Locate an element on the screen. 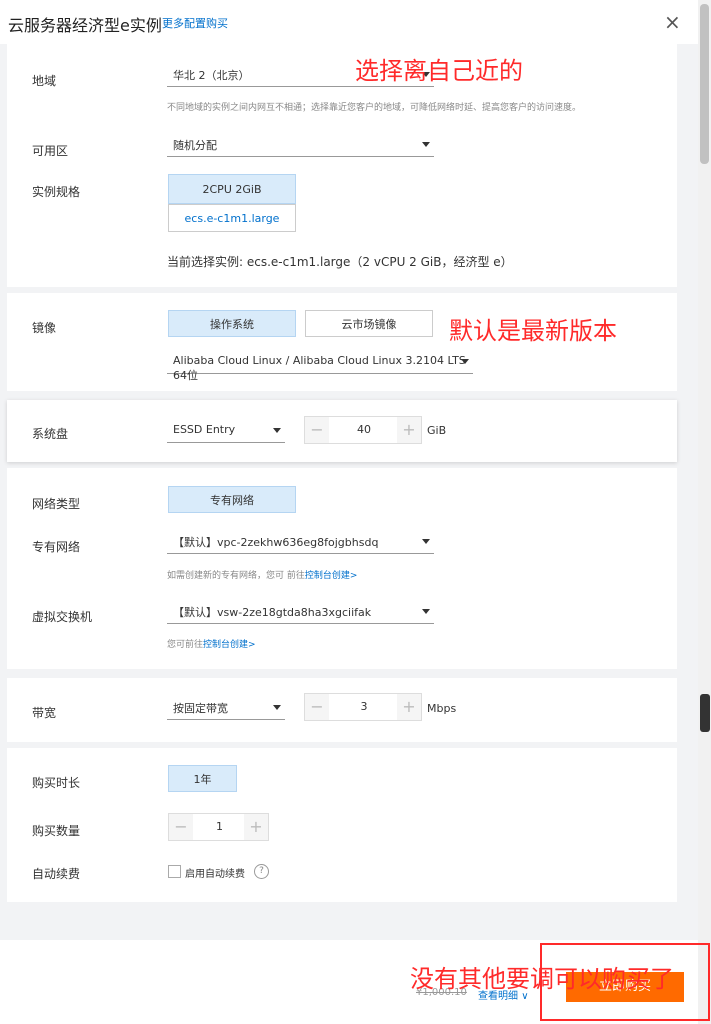 This screenshot has width=711, height=1024. renew-checkbox-label: 启用自动续费 is located at coordinates (215, 872).